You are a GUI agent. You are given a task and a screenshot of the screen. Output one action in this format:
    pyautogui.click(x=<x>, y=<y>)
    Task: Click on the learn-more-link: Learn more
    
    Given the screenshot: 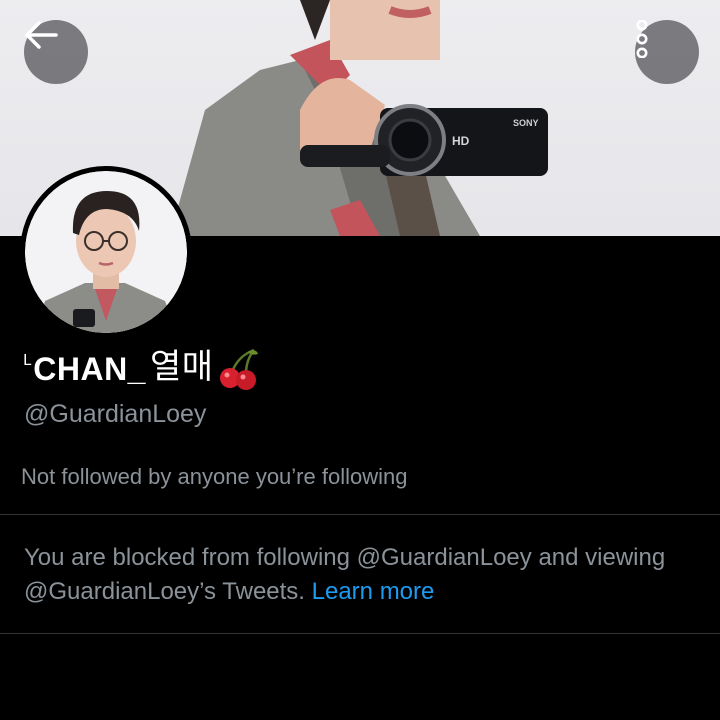 What is the action you would take?
    pyautogui.click(x=373, y=591)
    